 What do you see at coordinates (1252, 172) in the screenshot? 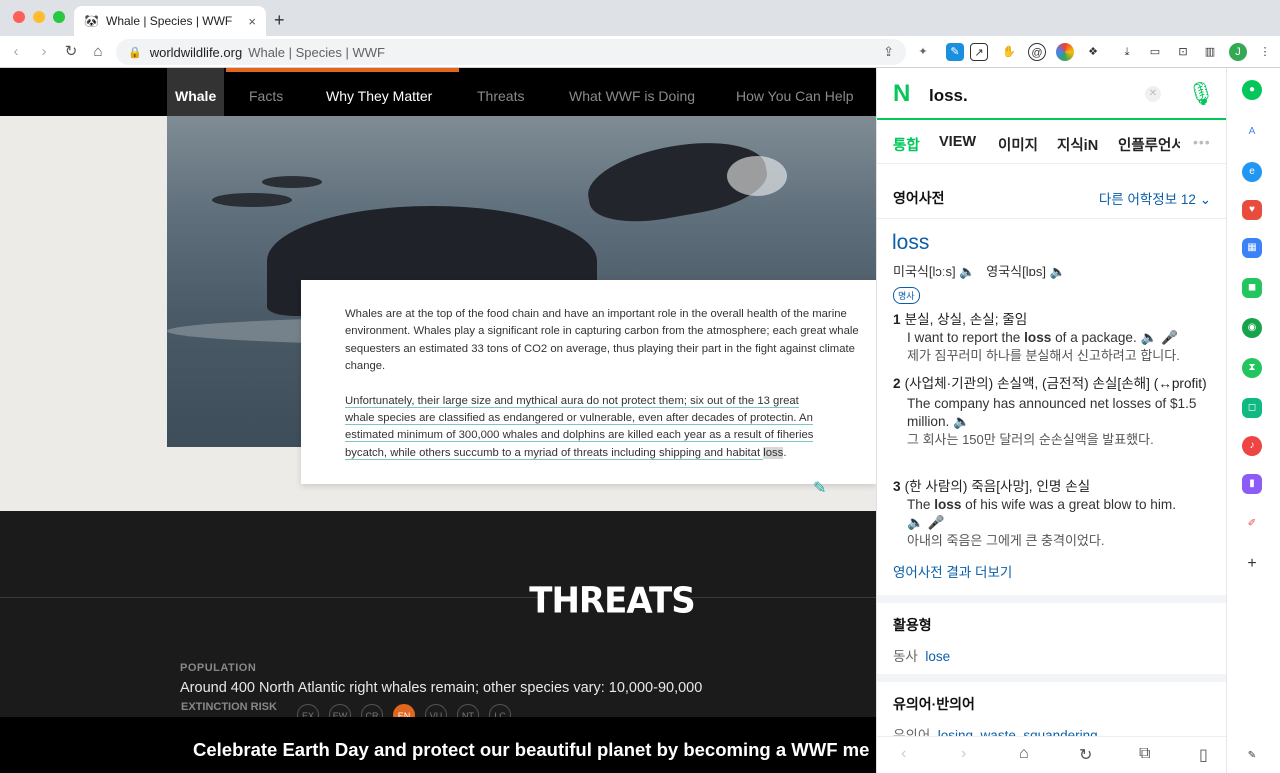
I see `edge-icon: e` at bounding box center [1252, 172].